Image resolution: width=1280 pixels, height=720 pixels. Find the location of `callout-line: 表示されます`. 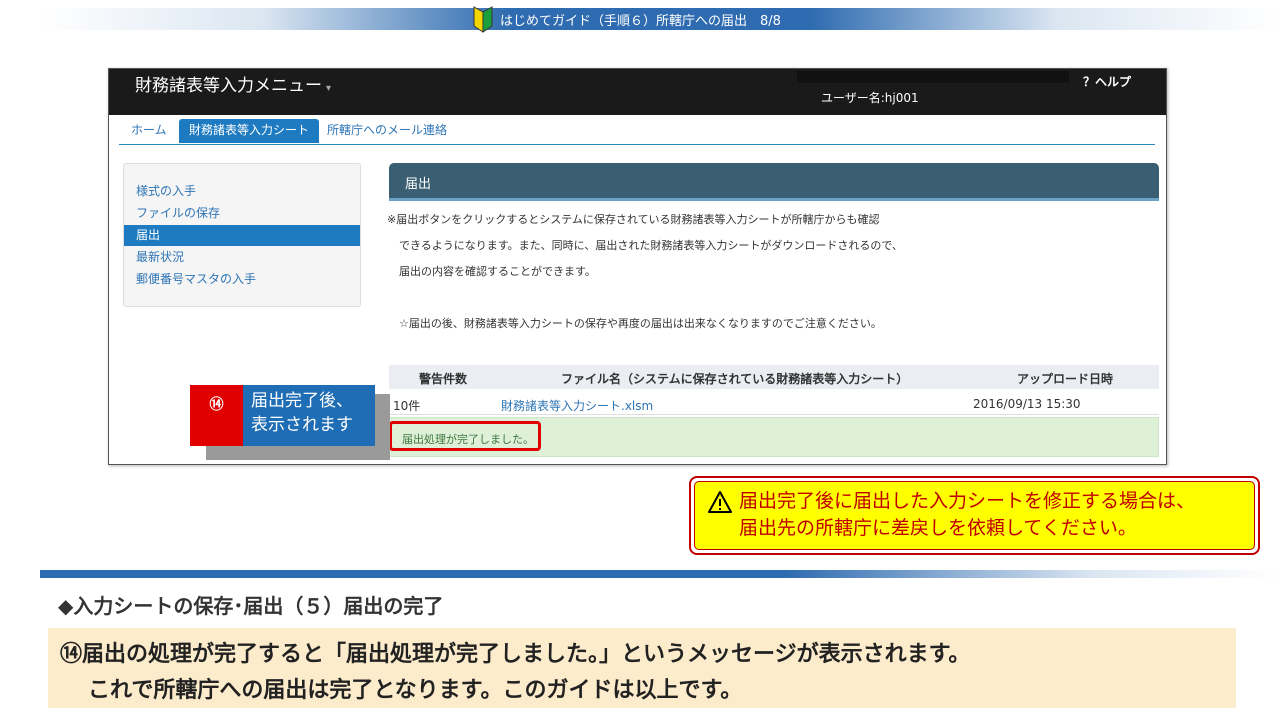

callout-line: 表示されます is located at coordinates (302, 425).